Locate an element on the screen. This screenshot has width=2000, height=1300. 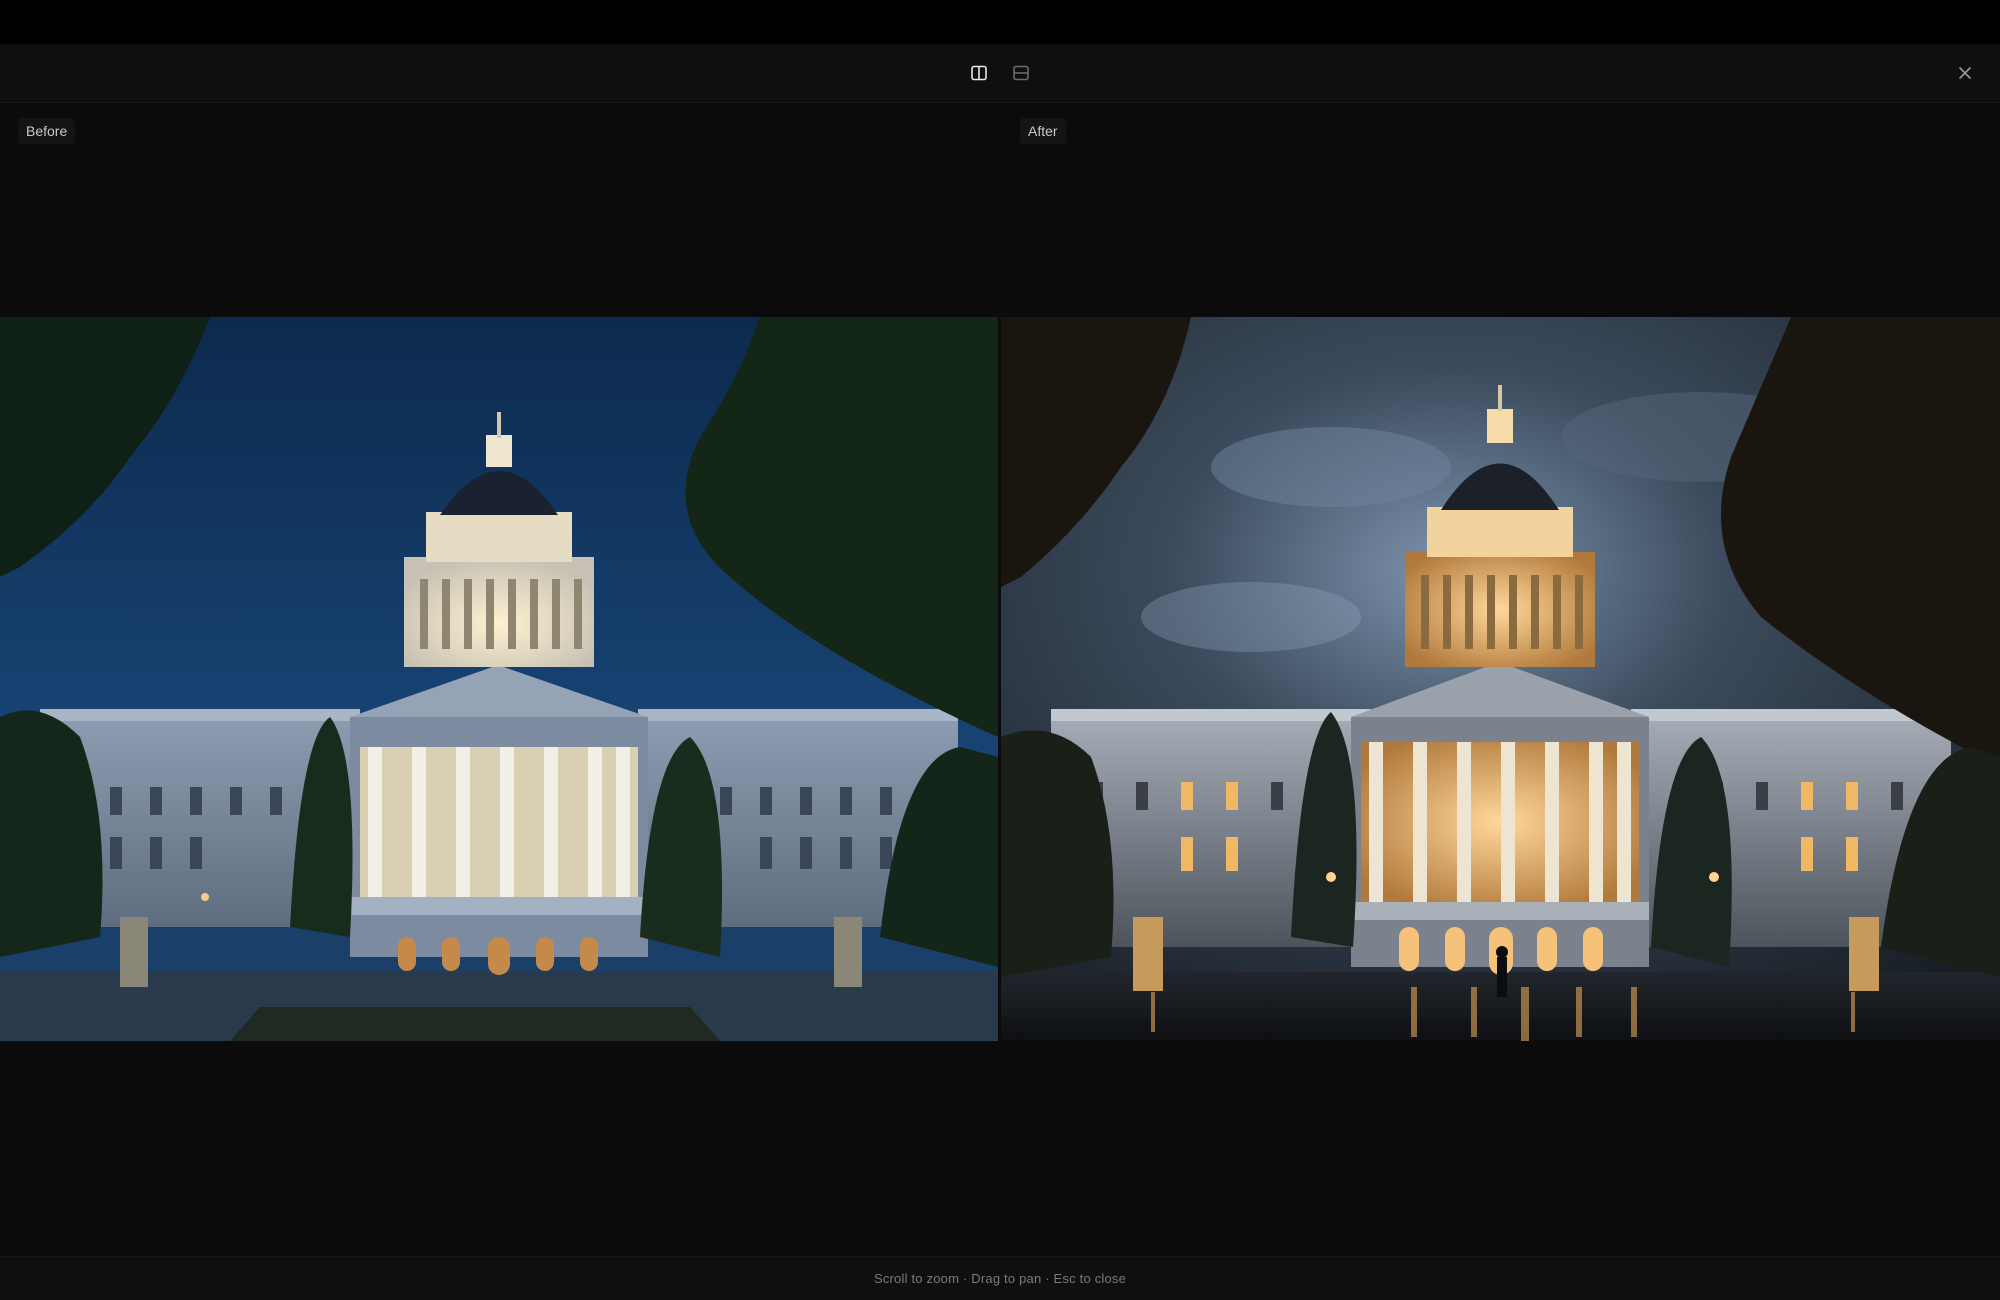
side-by-side-toggle is located at coordinates (979, 73).